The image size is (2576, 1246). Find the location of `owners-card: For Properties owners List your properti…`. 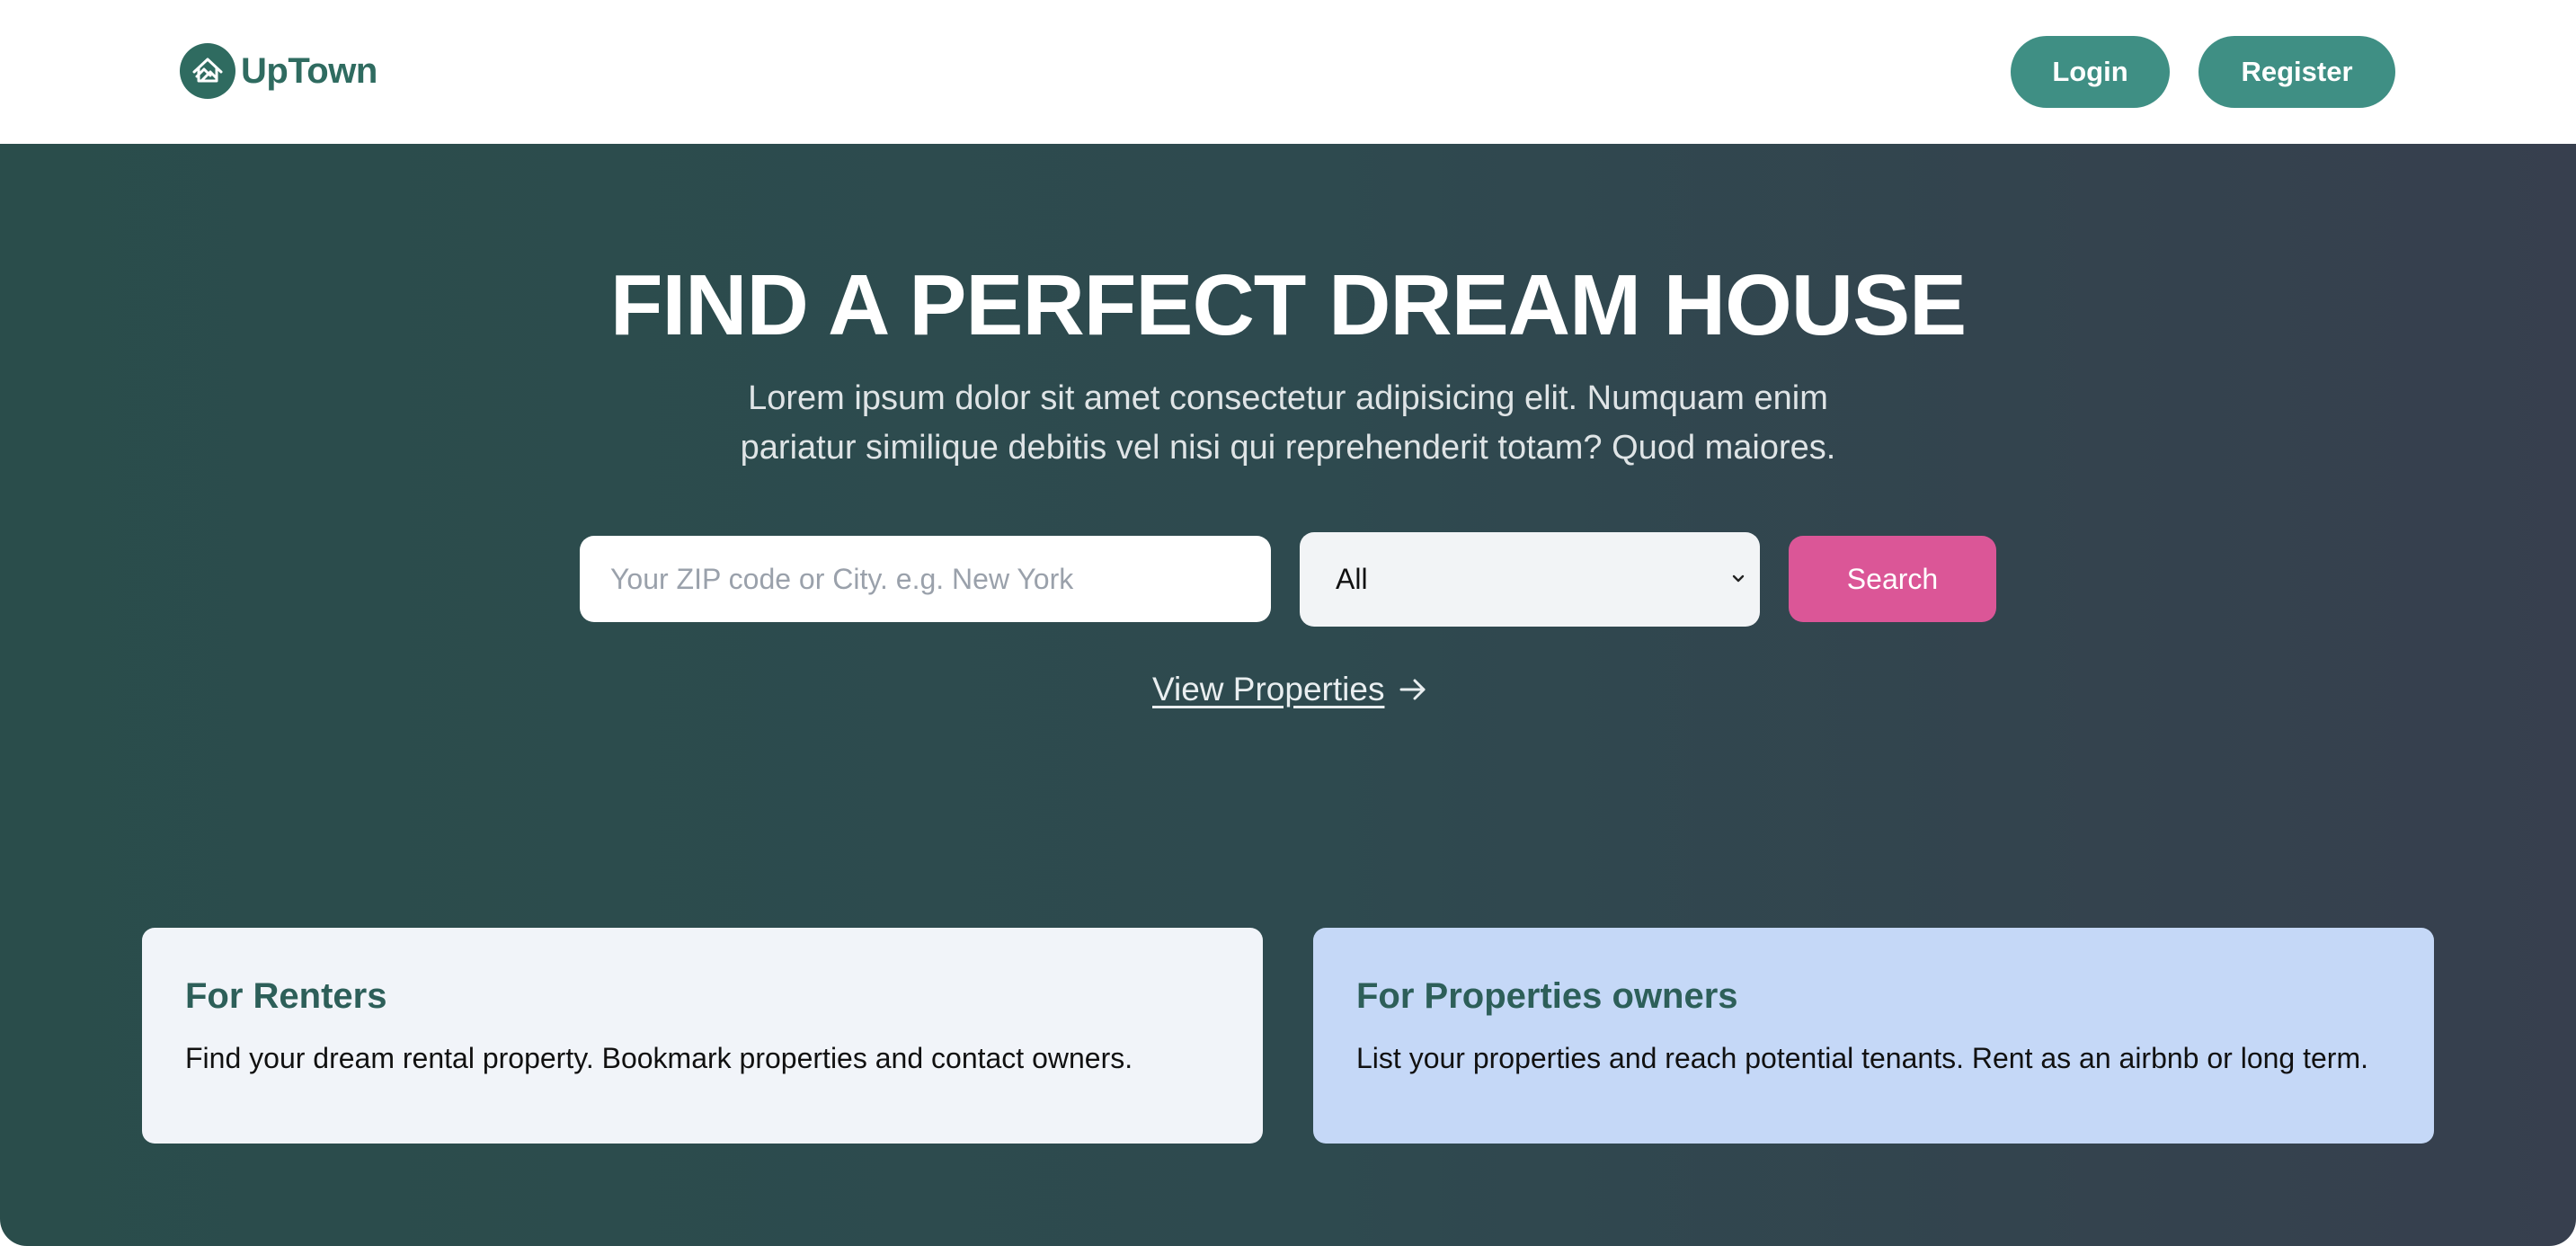

owners-card: For Properties owners List your properti… is located at coordinates (1873, 1036).